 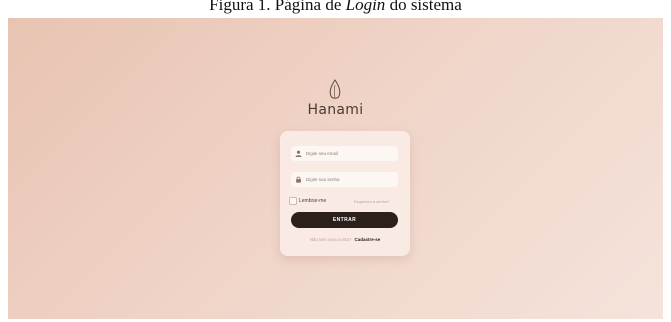 What do you see at coordinates (344, 153) in the screenshot?
I see `email-field: Digite seu email` at bounding box center [344, 153].